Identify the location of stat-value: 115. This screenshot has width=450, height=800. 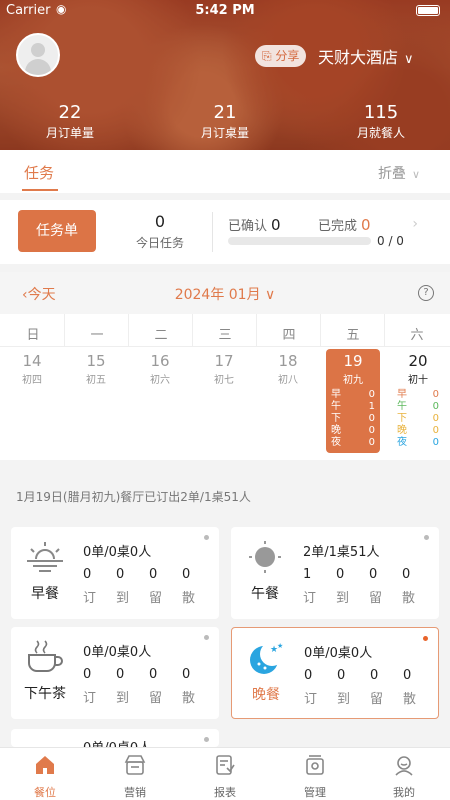
(381, 112).